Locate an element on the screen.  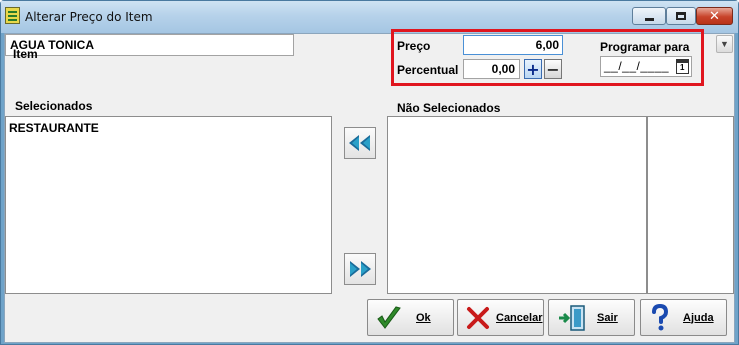
preco-input: 6,00 is located at coordinates (513, 45).